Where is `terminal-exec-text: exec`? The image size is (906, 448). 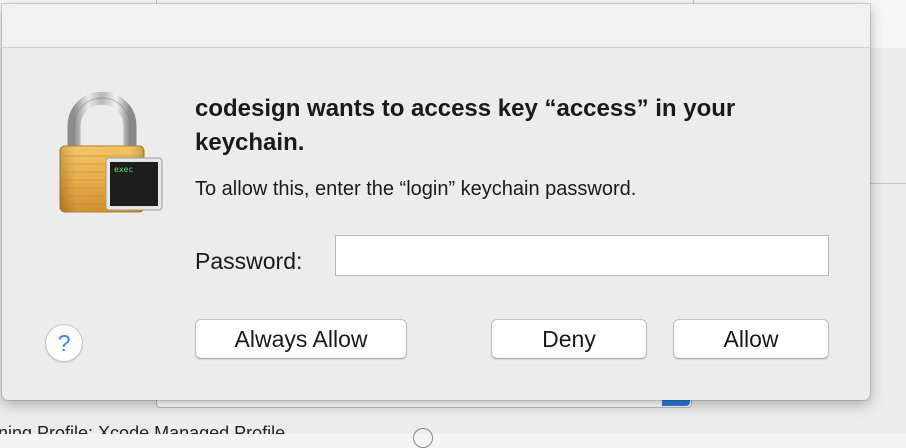 terminal-exec-text: exec is located at coordinates (123, 169).